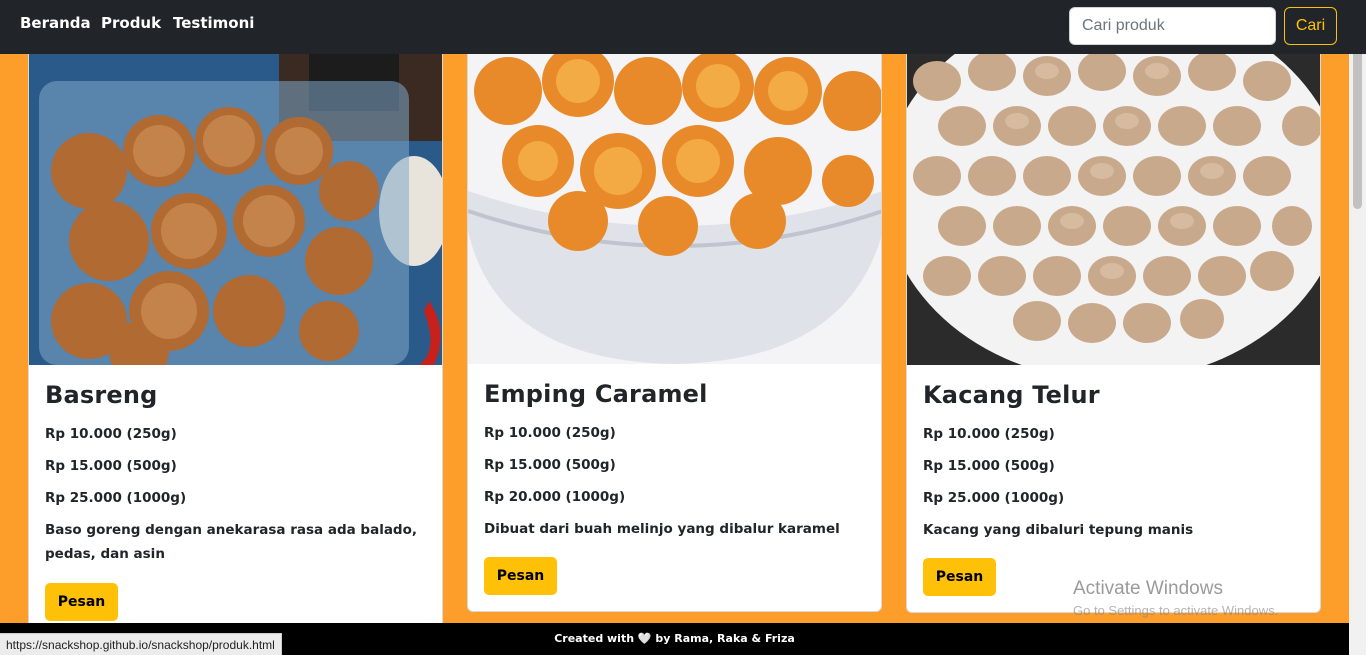  Describe the element at coordinates (1310, 26) in the screenshot. I see `search-button: Cari` at that location.